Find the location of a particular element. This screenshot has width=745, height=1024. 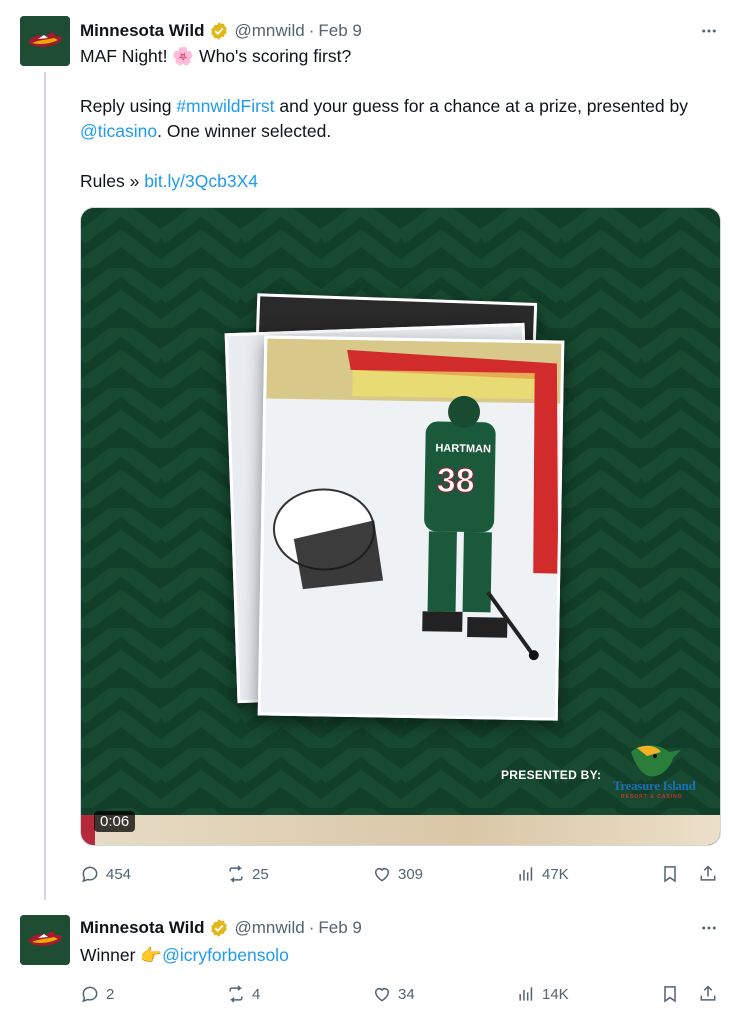

tweet-text: Winner 👉@icryforbensolo is located at coordinates (400, 955).